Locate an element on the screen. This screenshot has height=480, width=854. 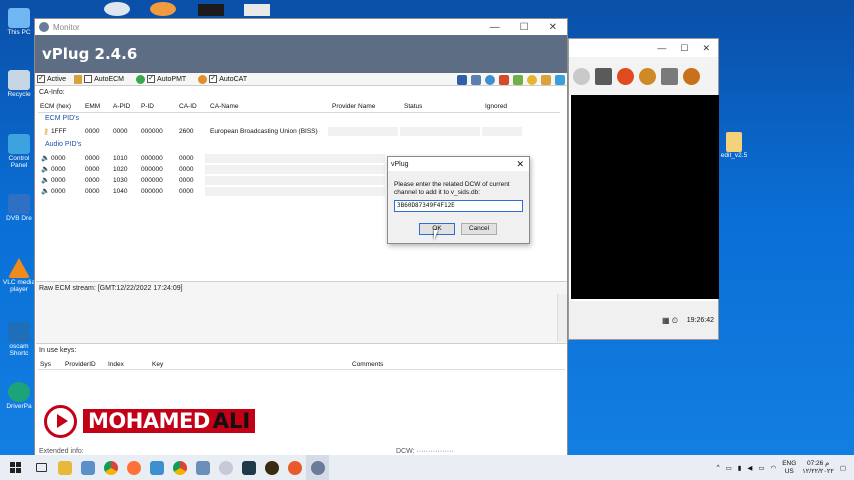
toolbar-right-buttons is located at coordinates (511, 80).